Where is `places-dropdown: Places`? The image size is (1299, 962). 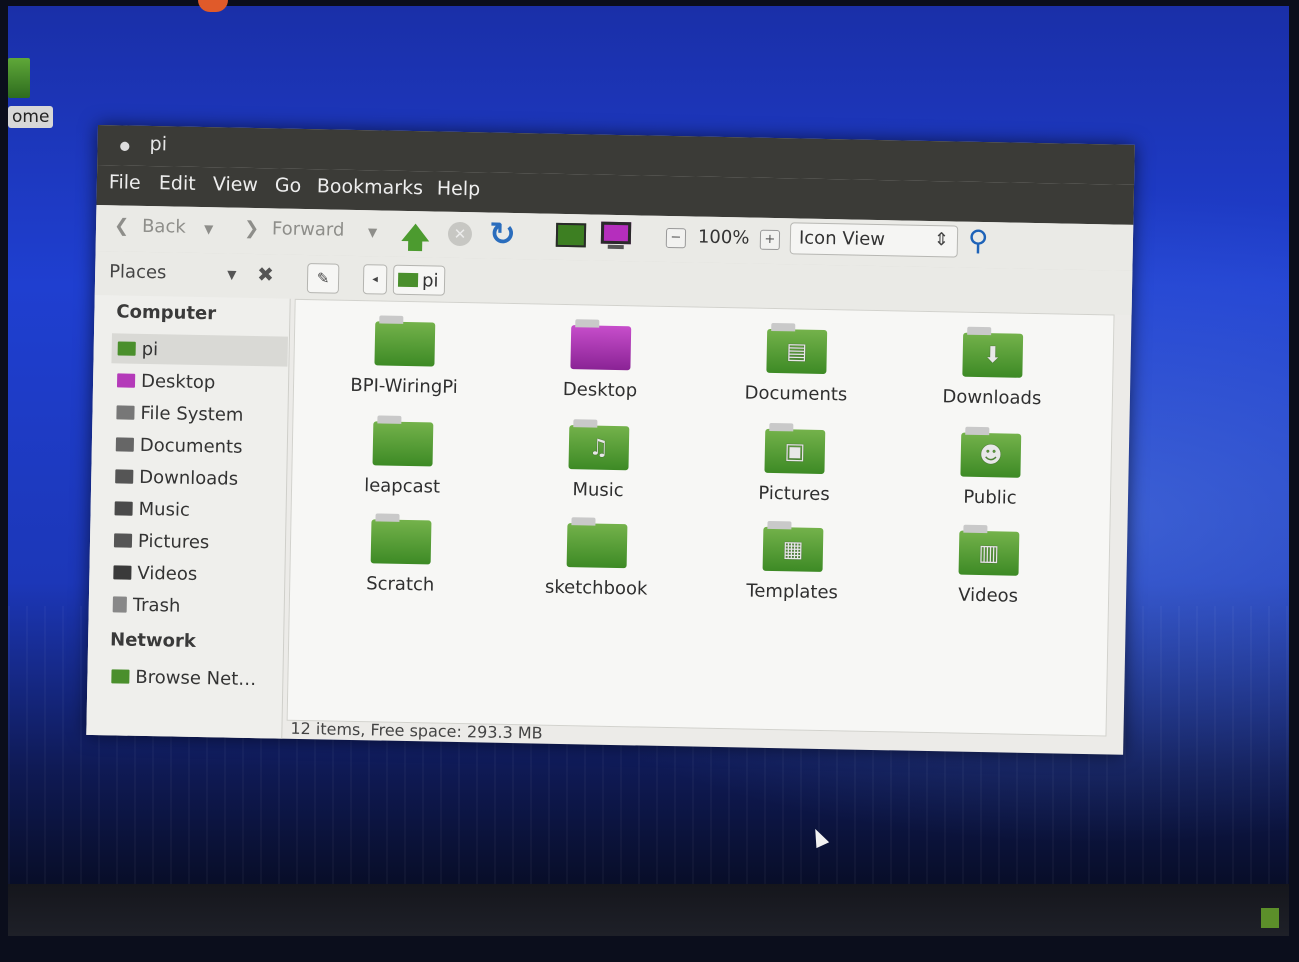 places-dropdown: Places is located at coordinates (138, 272).